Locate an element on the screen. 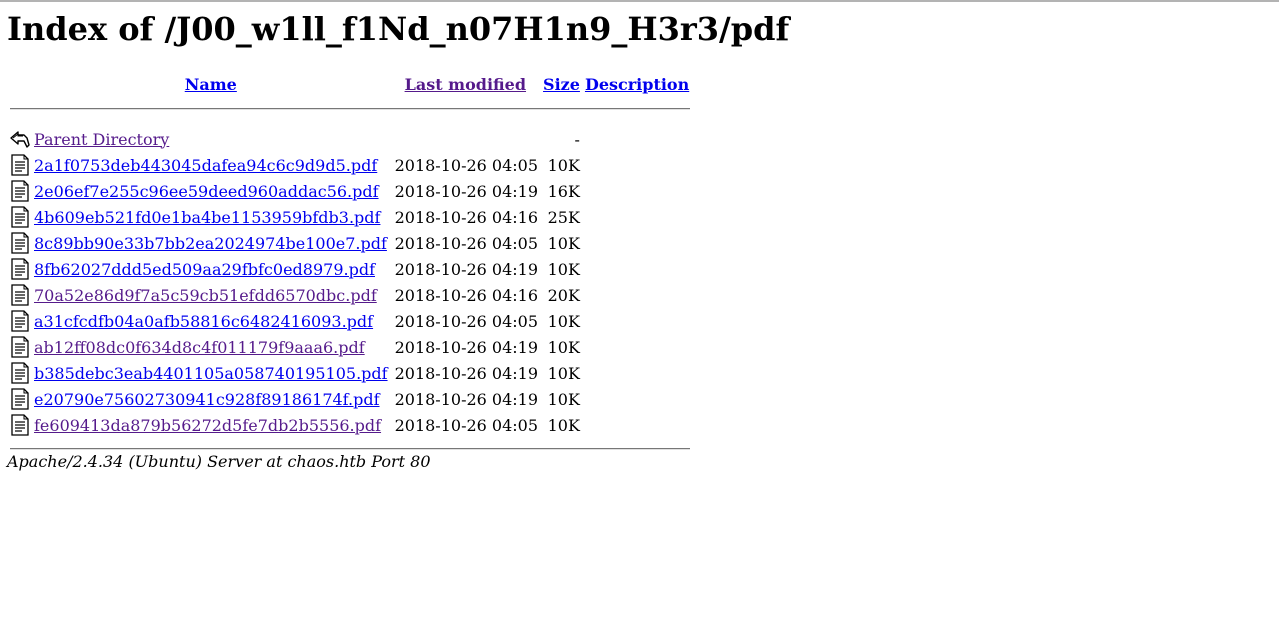 This screenshot has height=644, width=1279. file-link: 2a1f0753deb443045dafea94c6c9d9d5.pdf is located at coordinates (205, 165).